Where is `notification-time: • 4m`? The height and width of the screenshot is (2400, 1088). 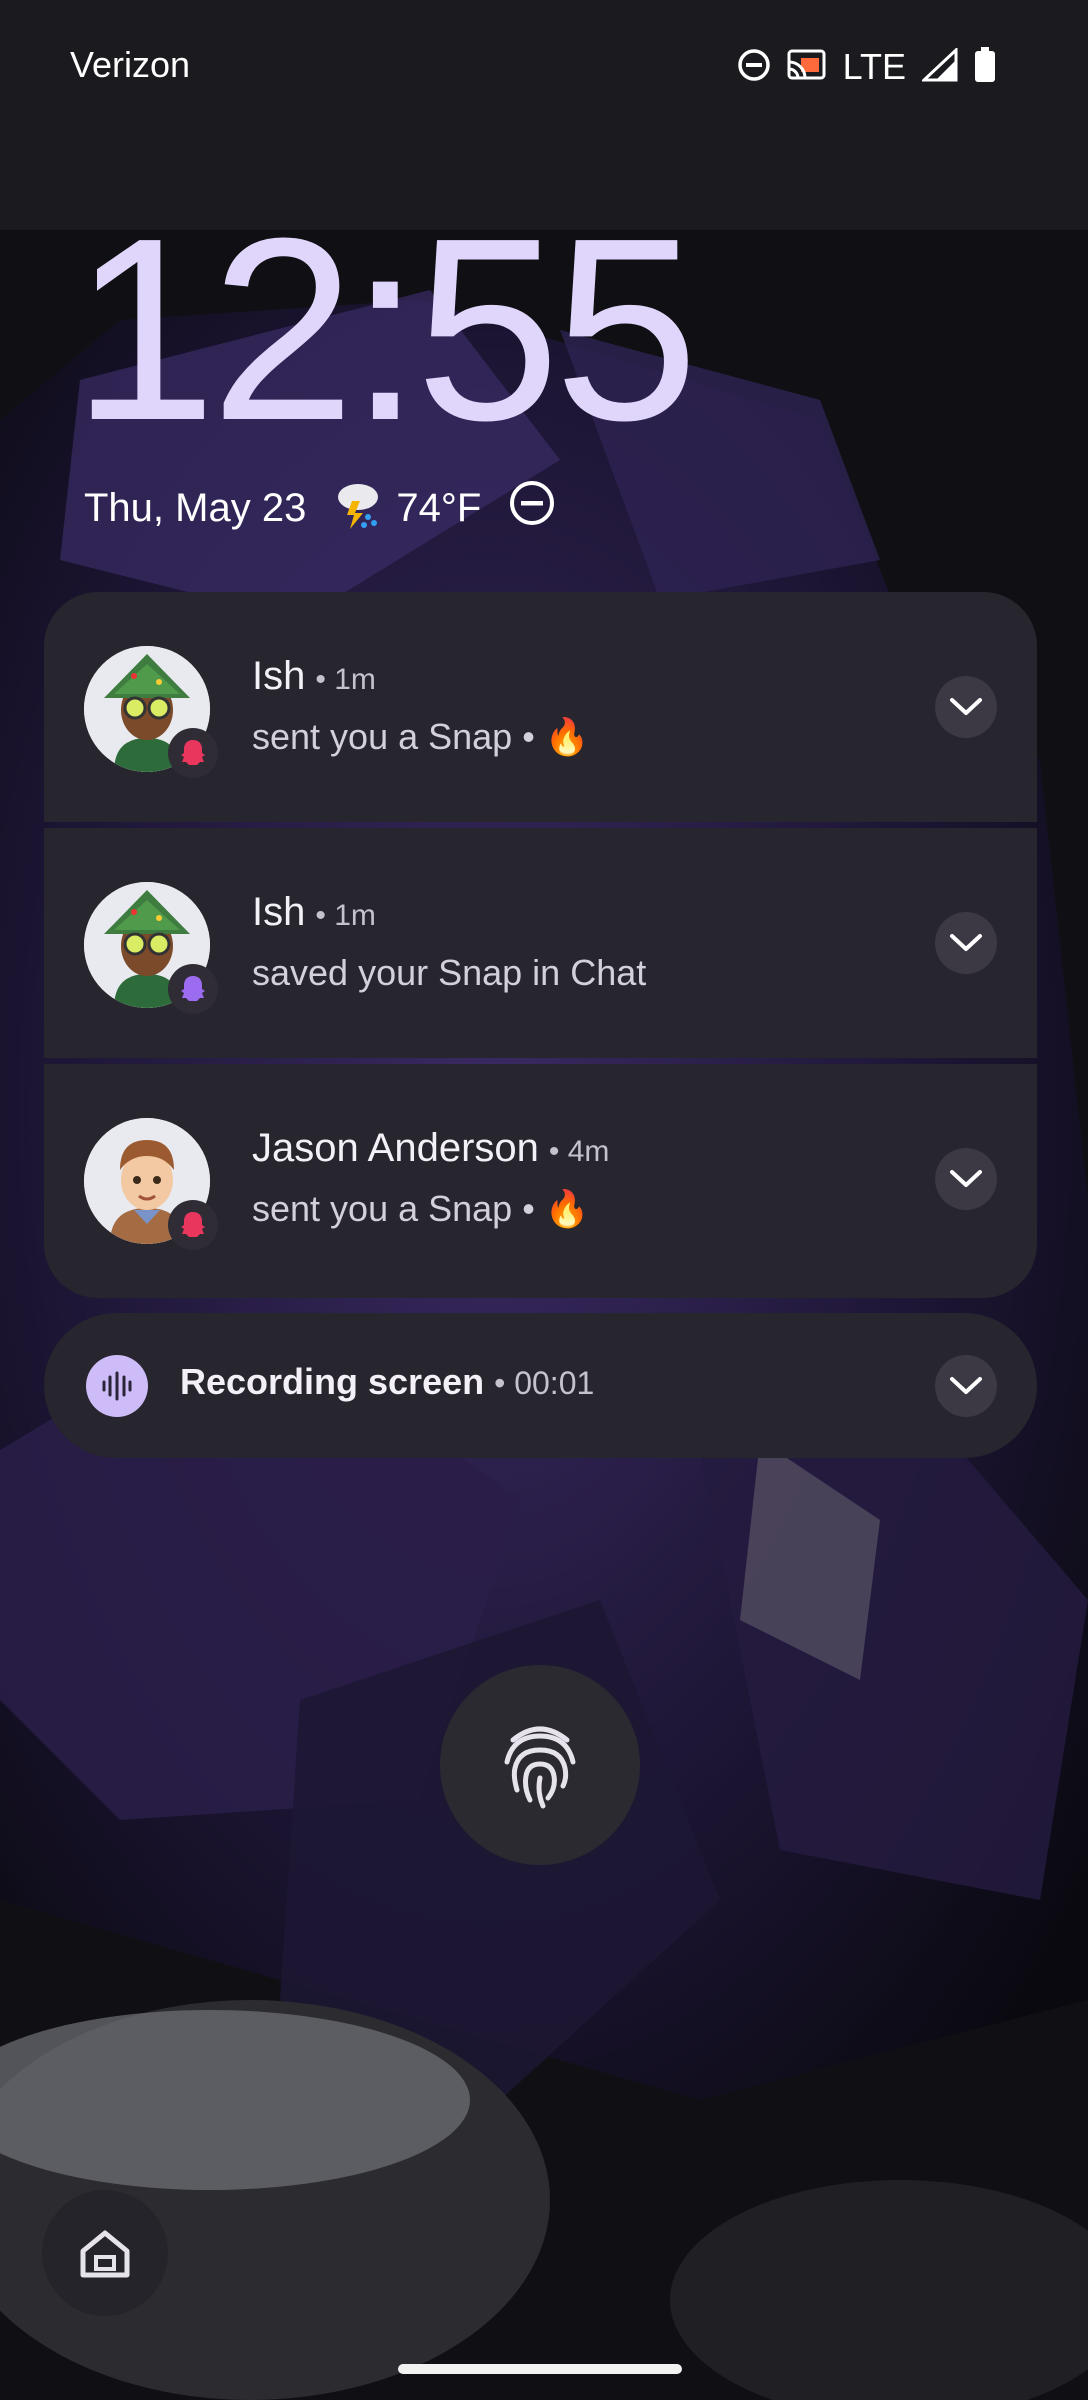 notification-time: • 4m is located at coordinates (579, 1151).